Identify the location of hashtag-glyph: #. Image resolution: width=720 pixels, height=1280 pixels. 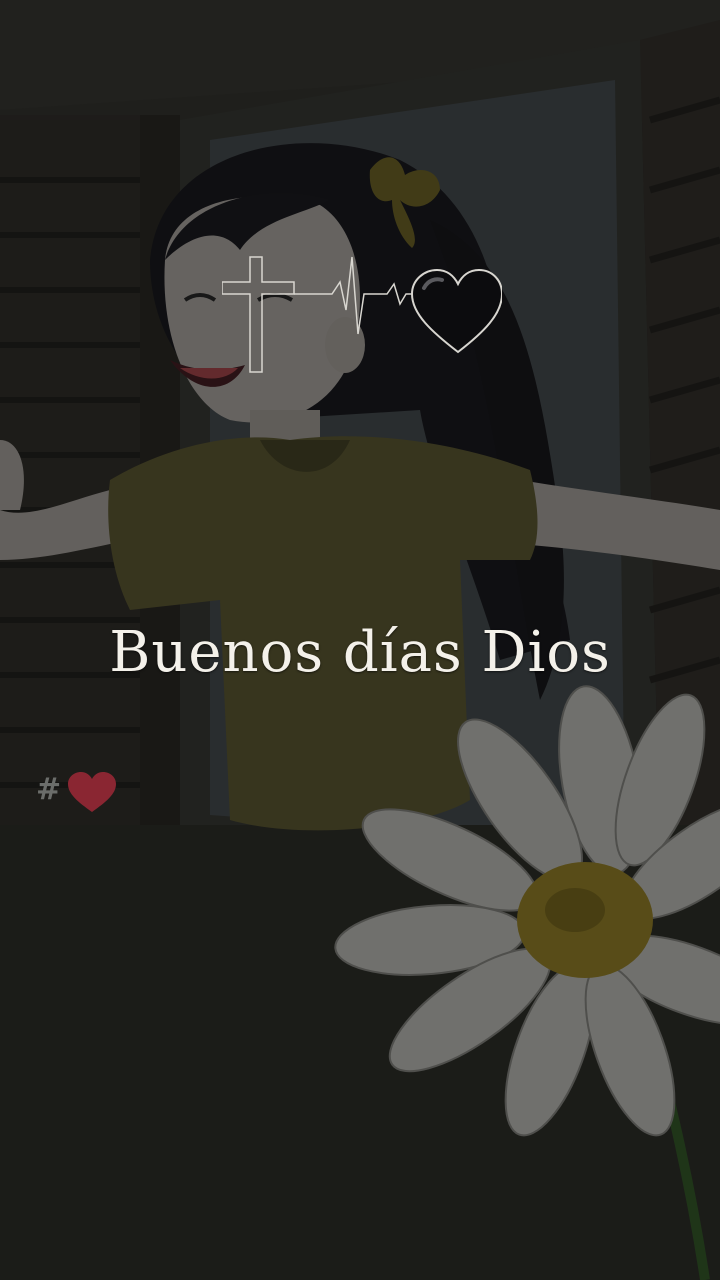
(49, 789).